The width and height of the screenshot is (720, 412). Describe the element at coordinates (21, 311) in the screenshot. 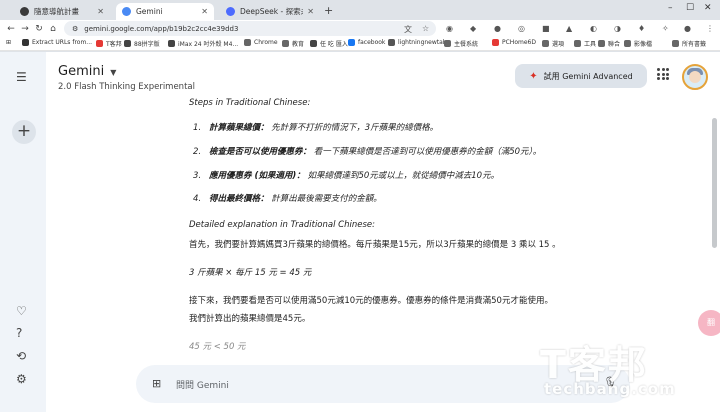

I see `gem-manager-icon: ♡` at that location.